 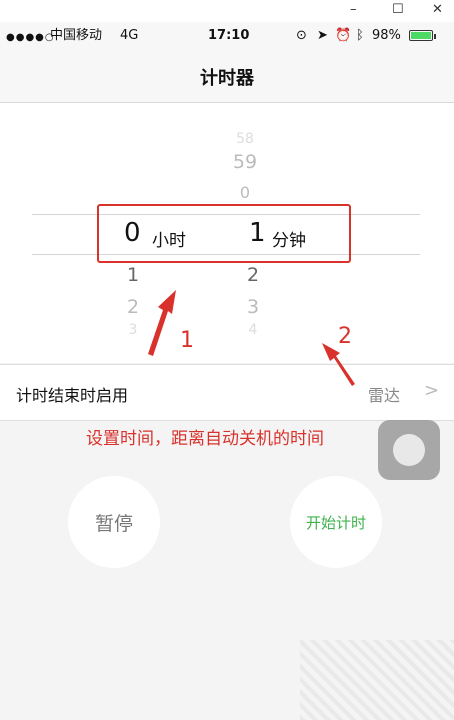 I want to click on annotation-marker-2: 2, so click(x=345, y=336).